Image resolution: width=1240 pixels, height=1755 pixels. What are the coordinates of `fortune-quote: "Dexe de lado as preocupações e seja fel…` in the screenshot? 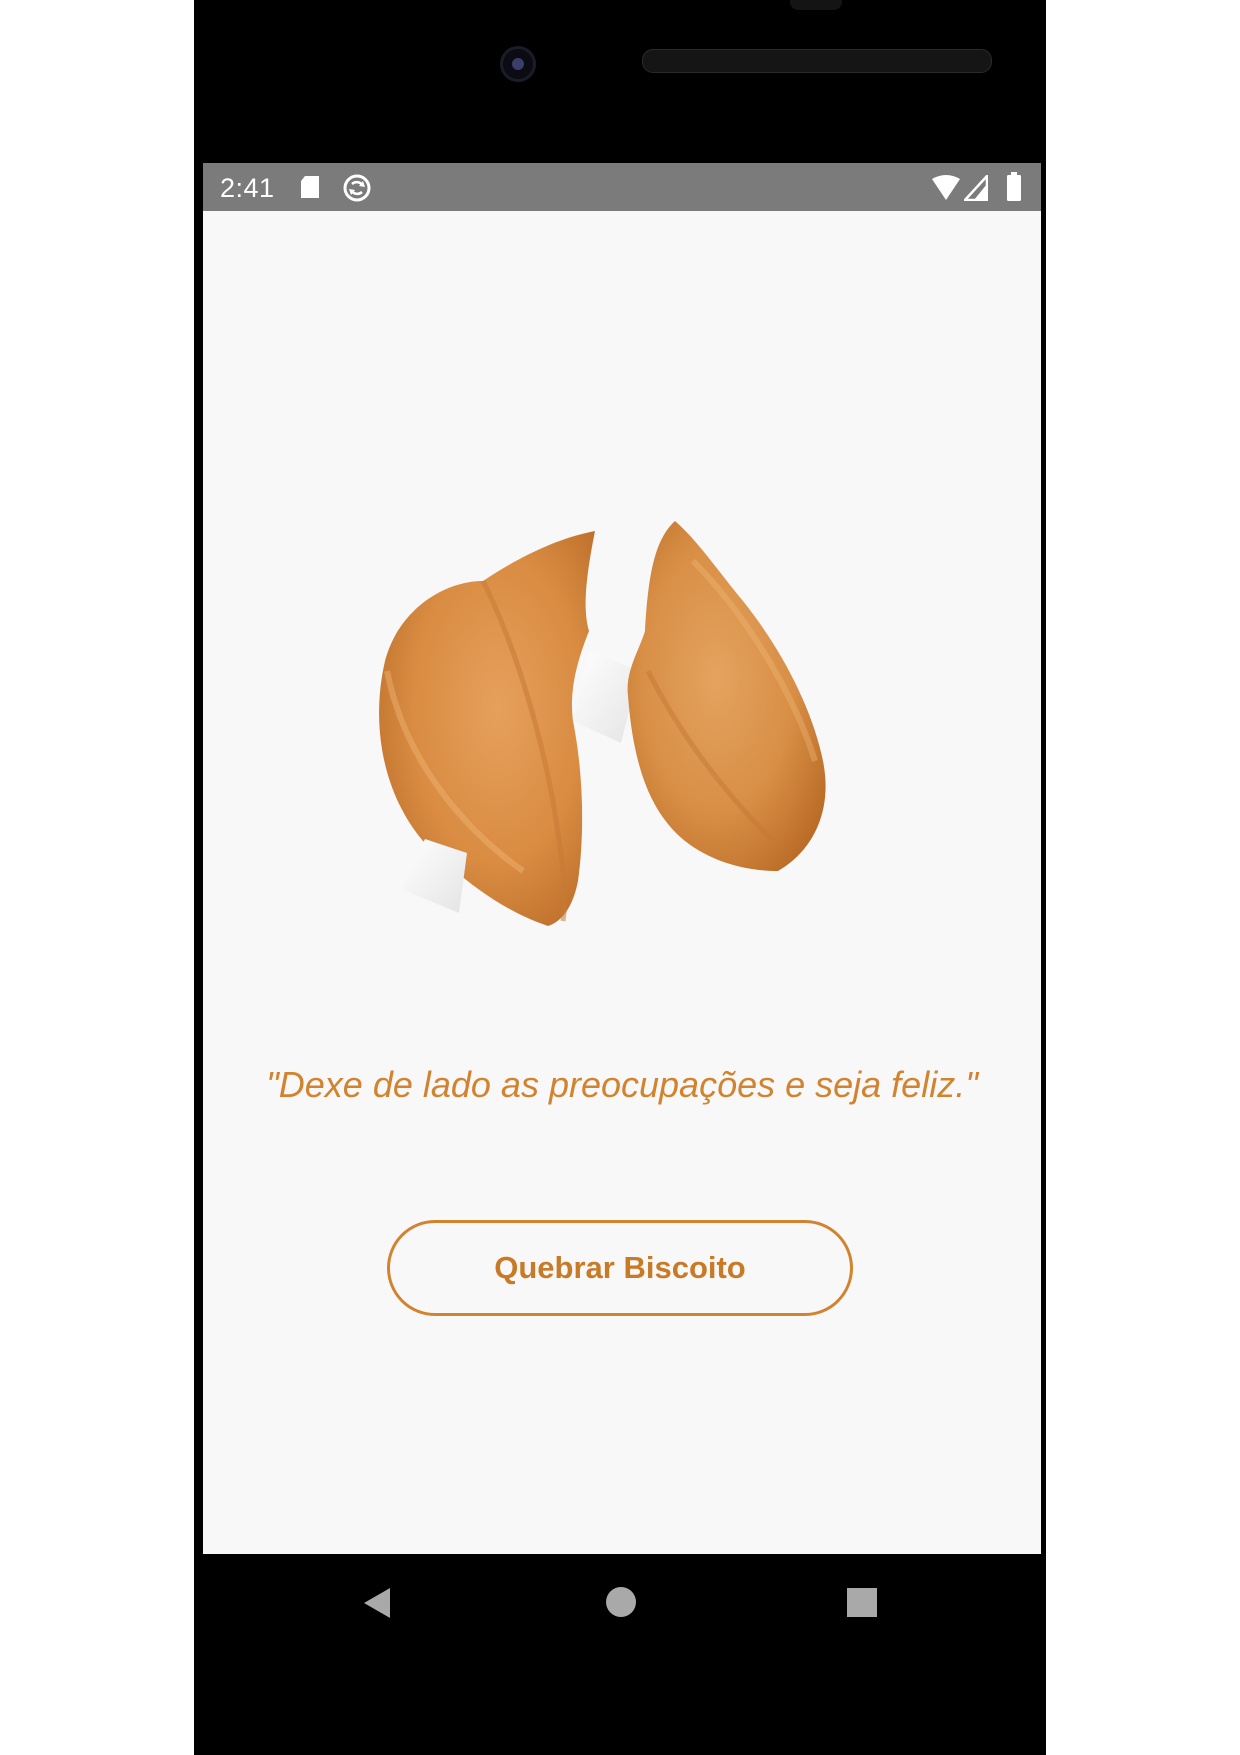 It's located at (622, 1084).